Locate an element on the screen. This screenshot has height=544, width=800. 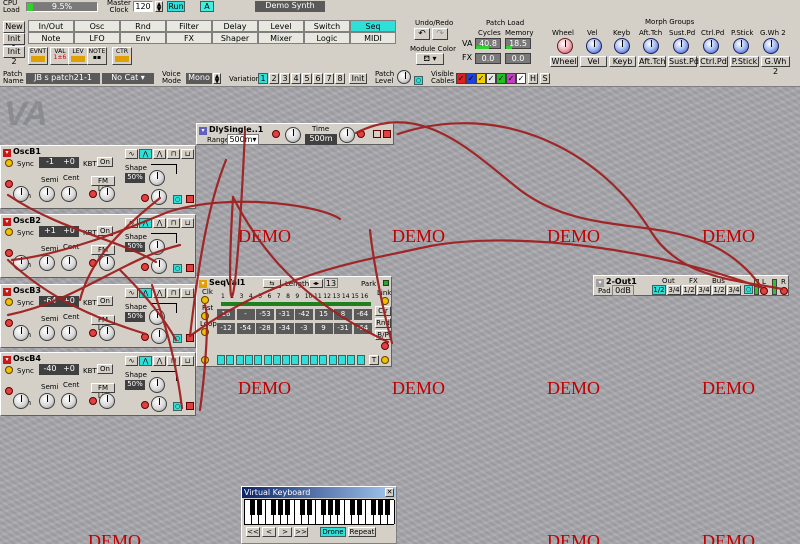
seq-step-value: 8 is located at coordinates (343, 314).